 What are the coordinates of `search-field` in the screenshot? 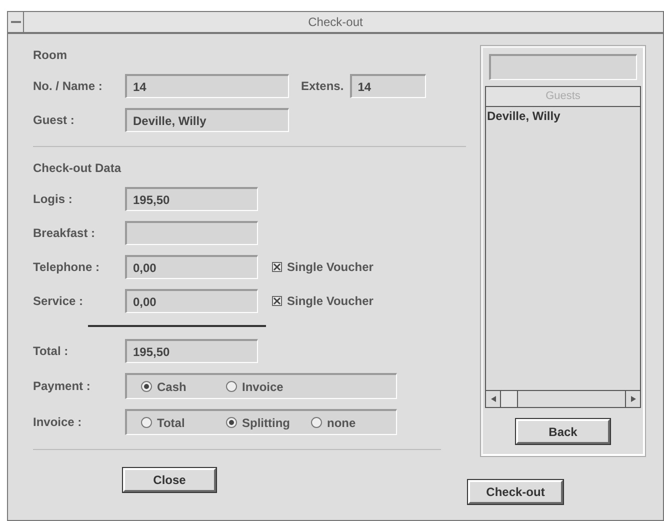 It's located at (563, 67).